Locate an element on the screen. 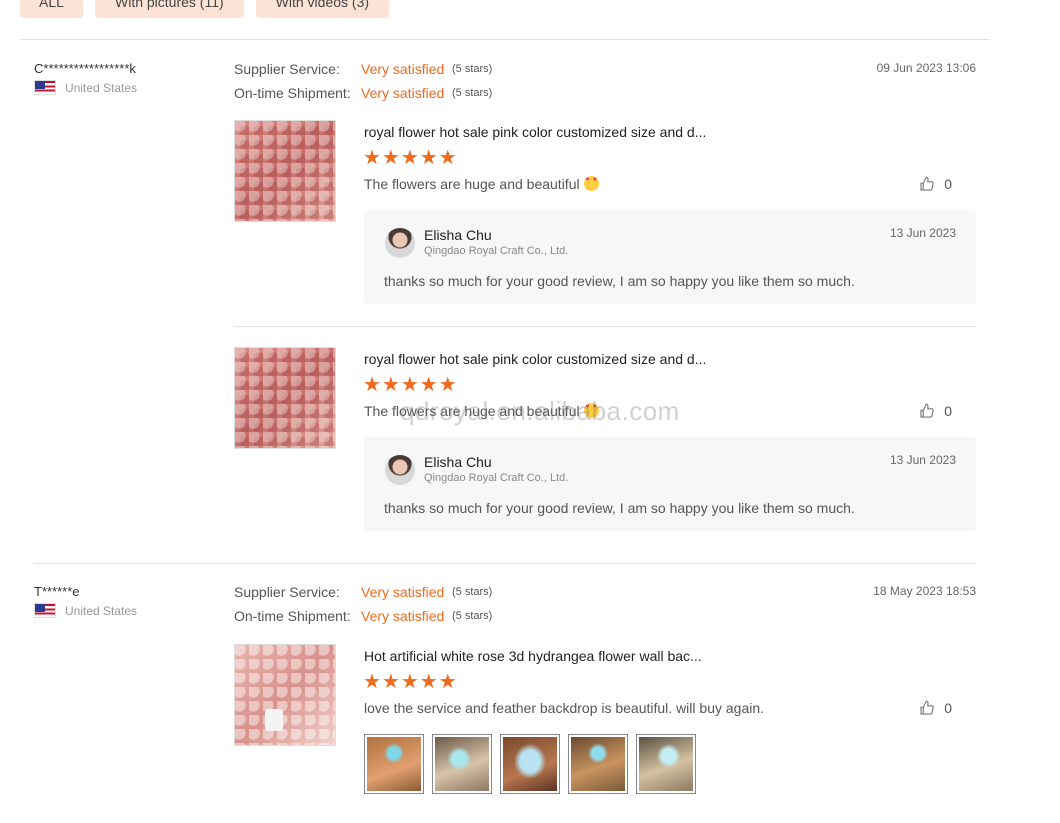  review-date: 09 Jun 2023 13:06 is located at coordinates (926, 68).